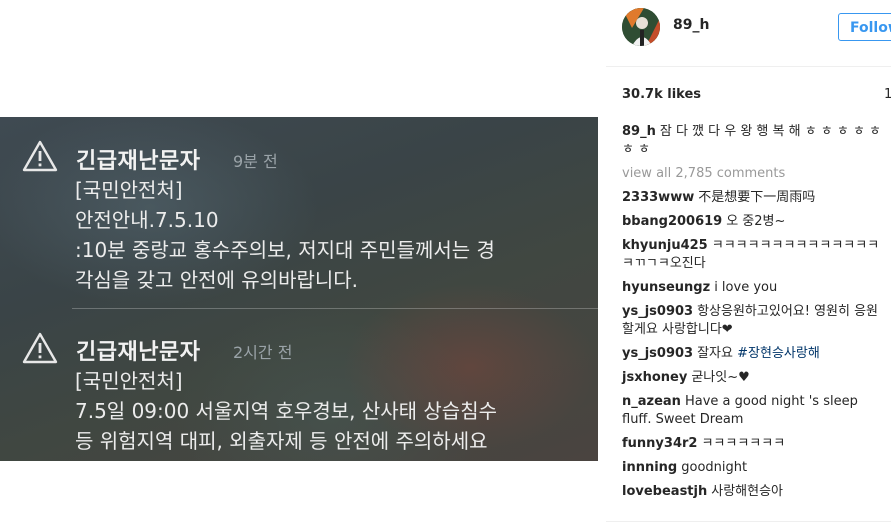  I want to click on comment-username: 2333www, so click(658, 197).